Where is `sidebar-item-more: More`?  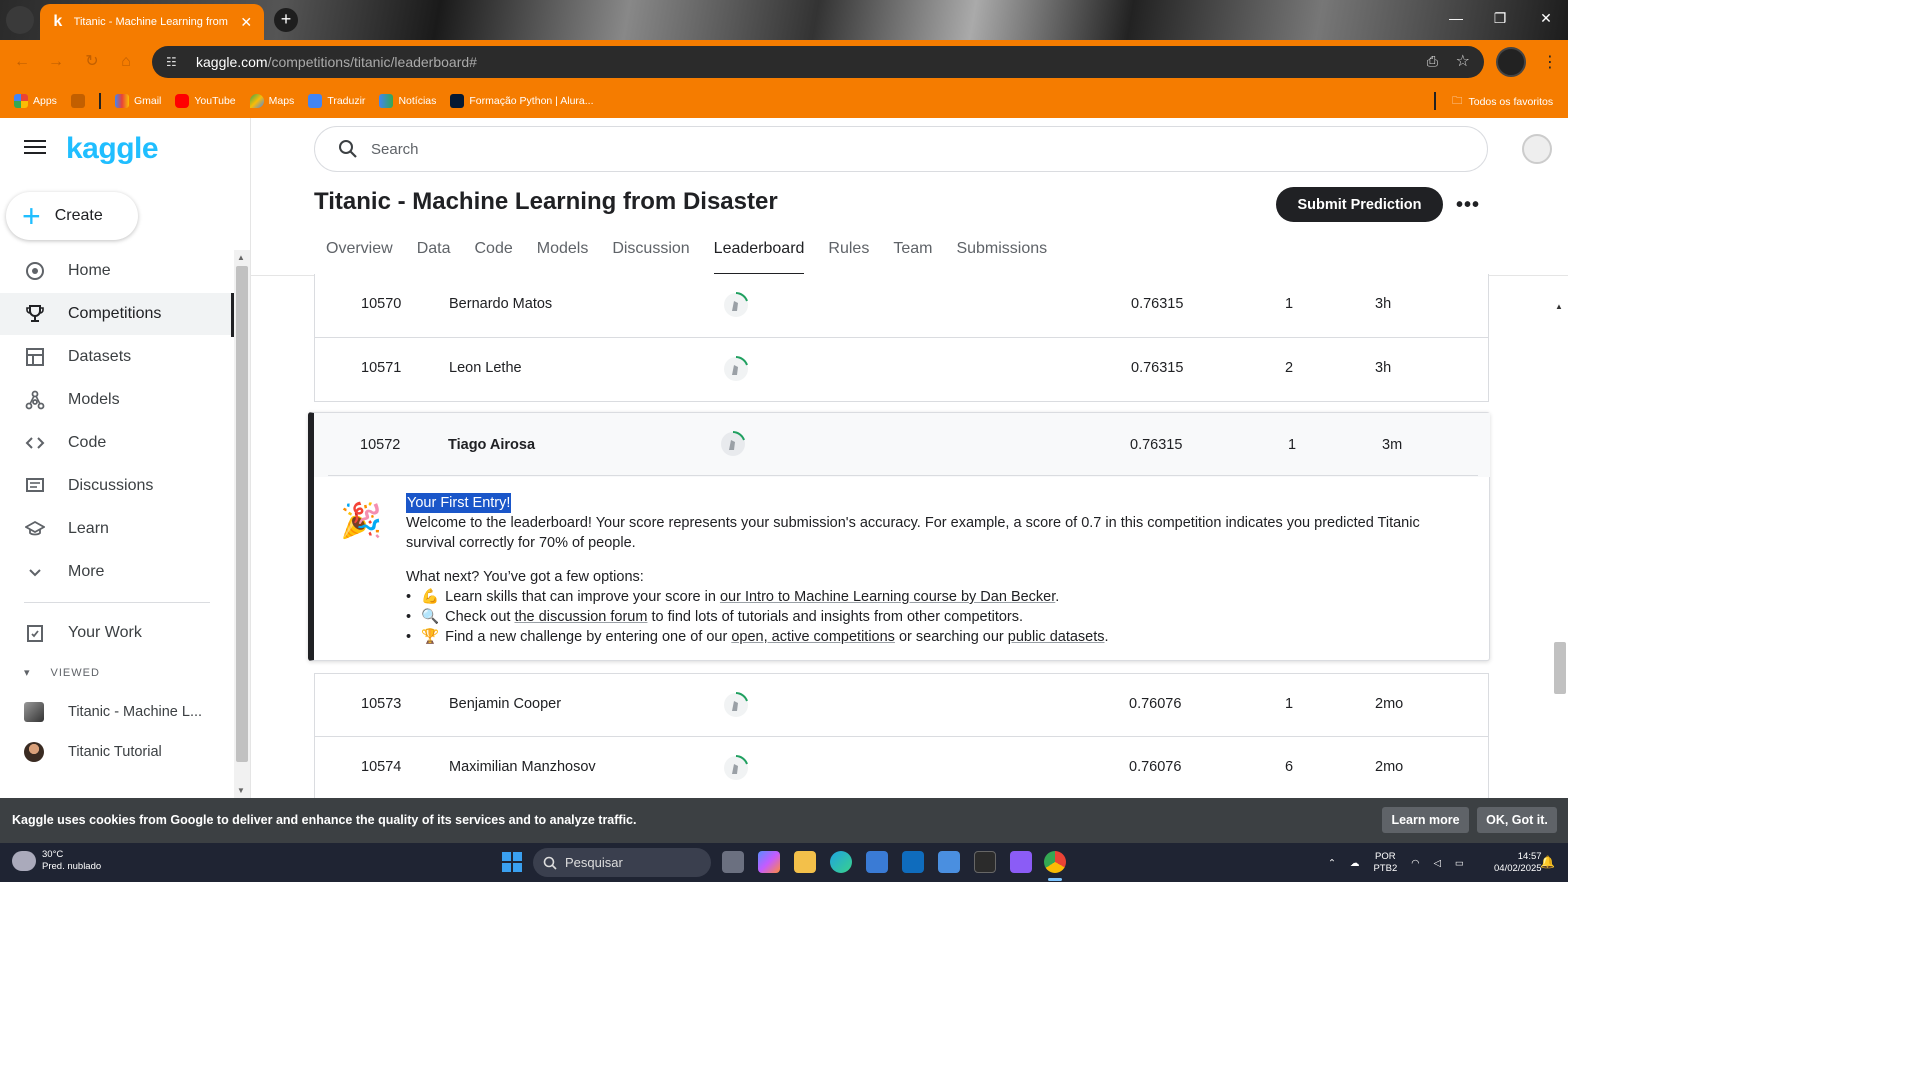
sidebar-item-more: More is located at coordinates (117, 572).